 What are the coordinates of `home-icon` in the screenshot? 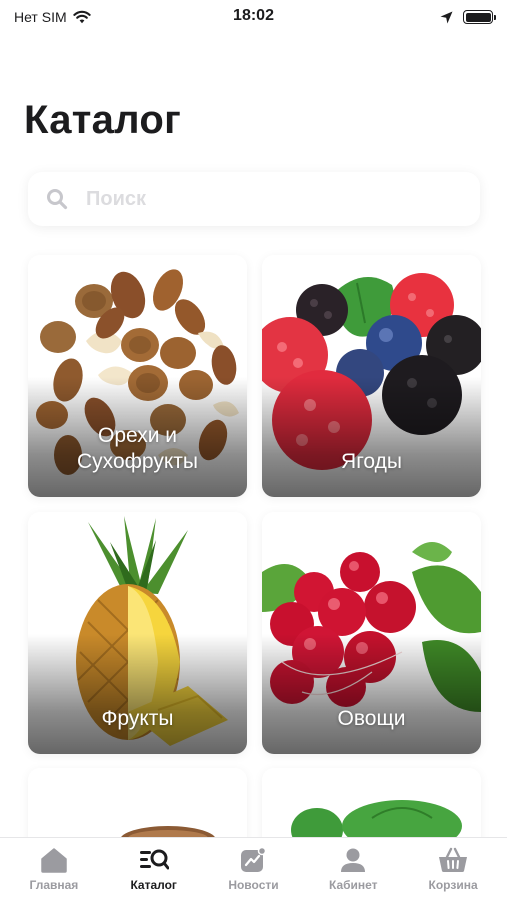 It's located at (54, 860).